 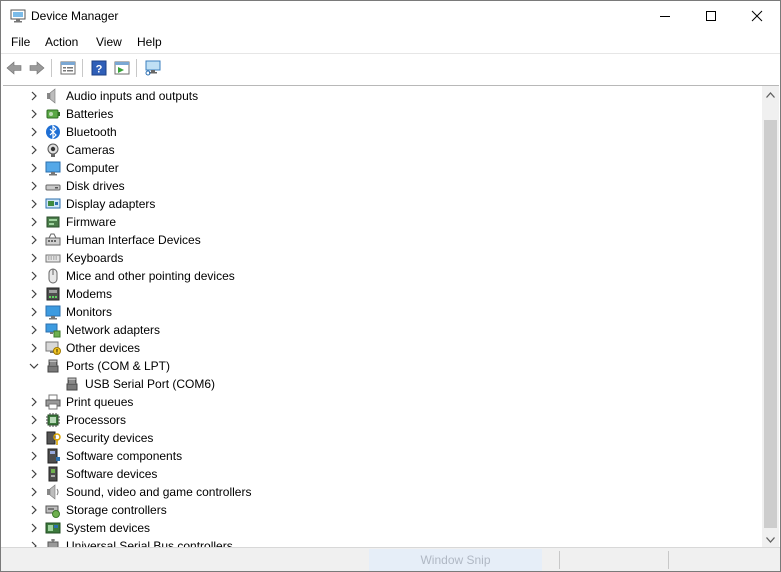 I want to click on tree-item-label: Disk drives, so click(x=95, y=186).